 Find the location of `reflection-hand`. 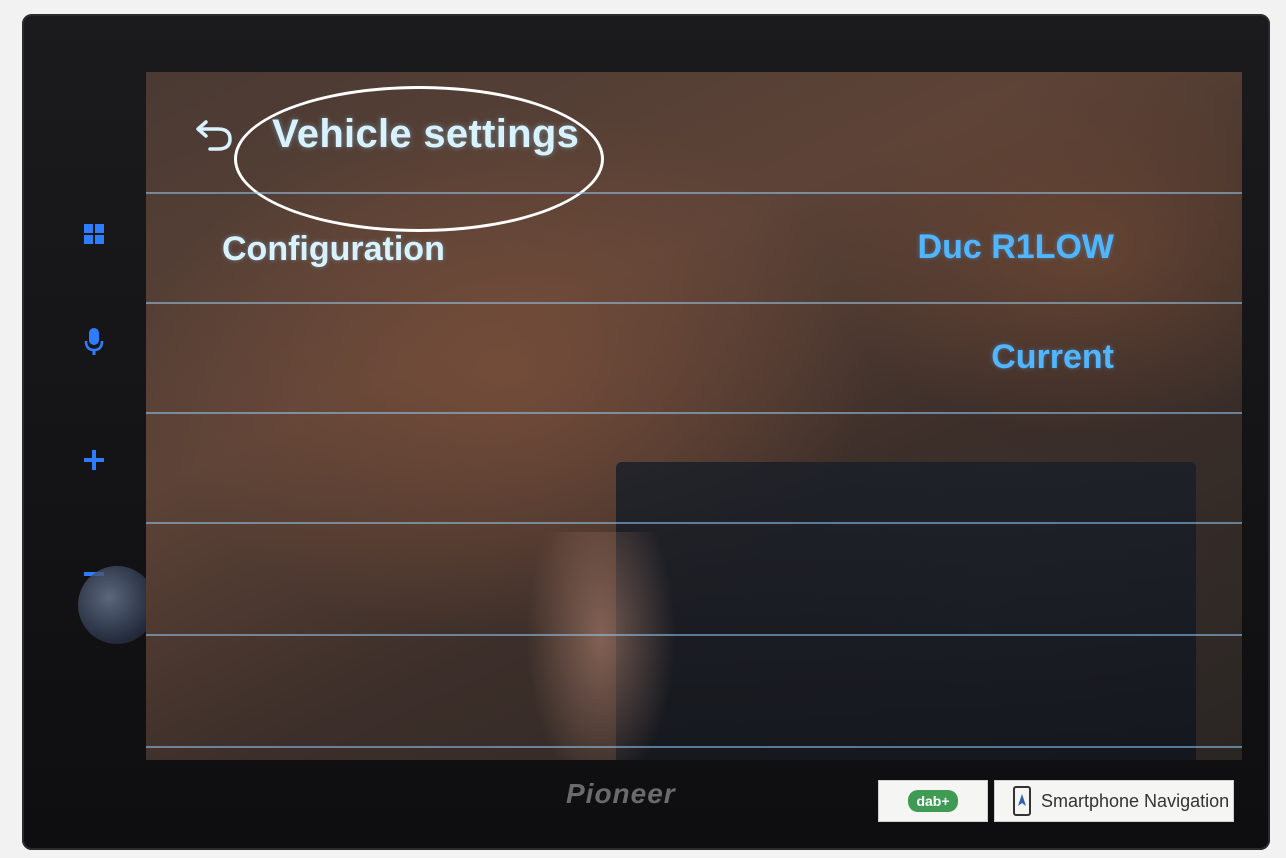

reflection-hand is located at coordinates (601, 646).